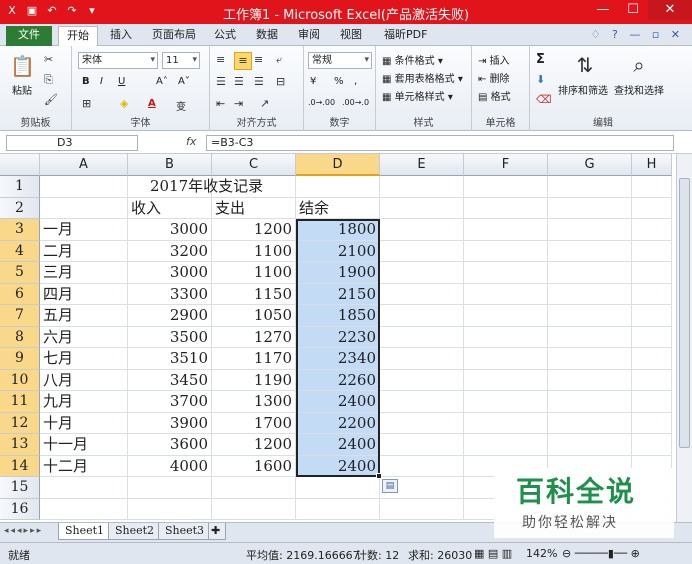 This screenshot has width=692, height=564. Describe the element at coordinates (20, 208) in the screenshot. I see `row-header-2: 2` at that location.